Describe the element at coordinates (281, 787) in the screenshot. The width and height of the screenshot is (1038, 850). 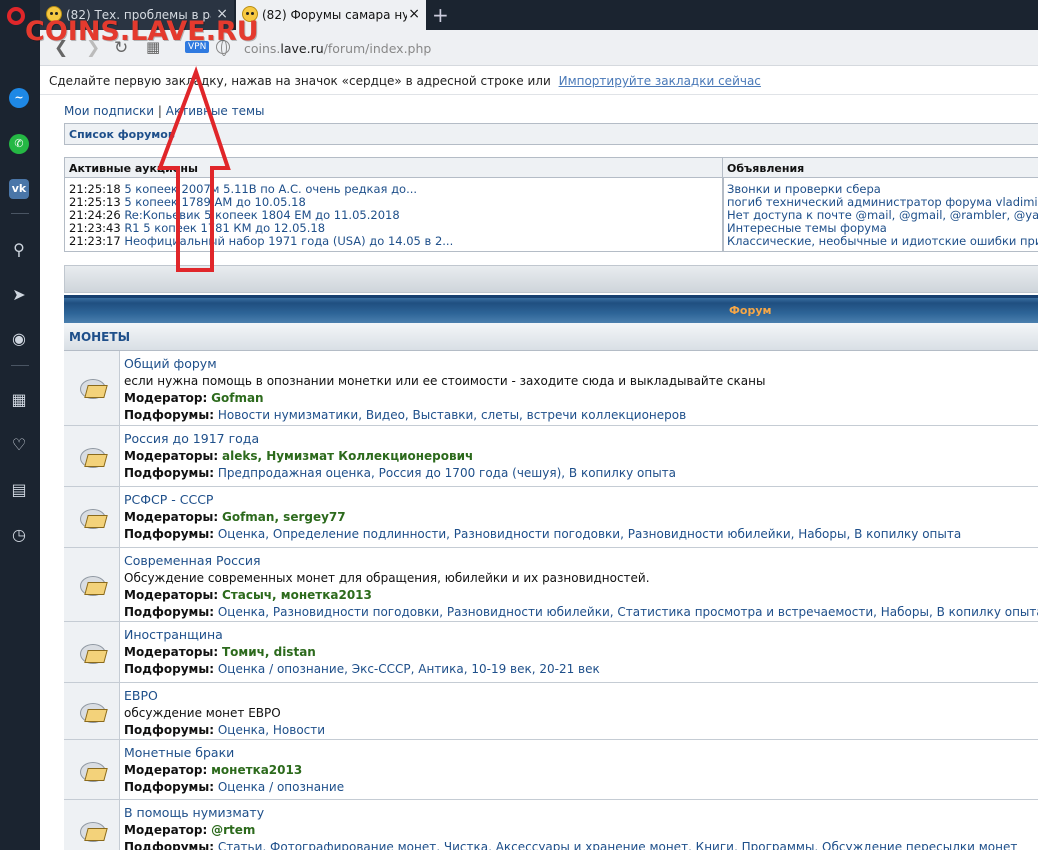
I see `subforum-links: Оценка / опознание` at that location.